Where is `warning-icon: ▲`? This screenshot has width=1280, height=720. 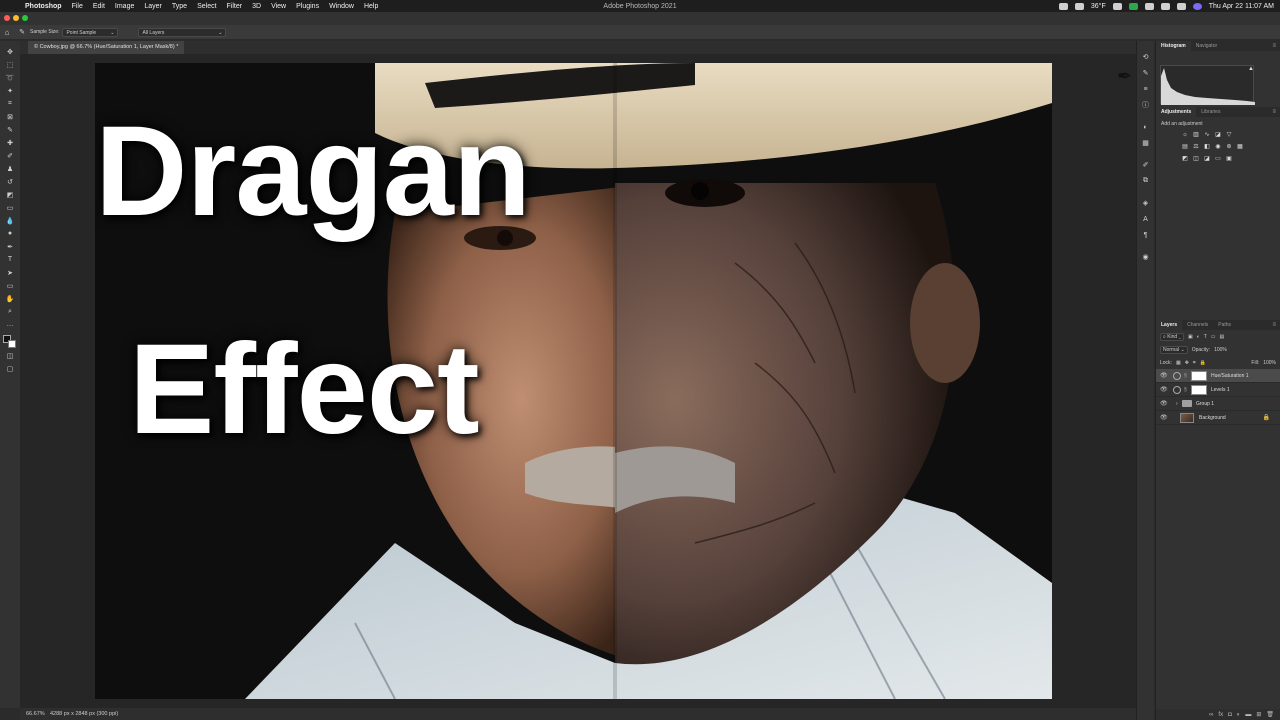 warning-icon: ▲ is located at coordinates (1251, 69).